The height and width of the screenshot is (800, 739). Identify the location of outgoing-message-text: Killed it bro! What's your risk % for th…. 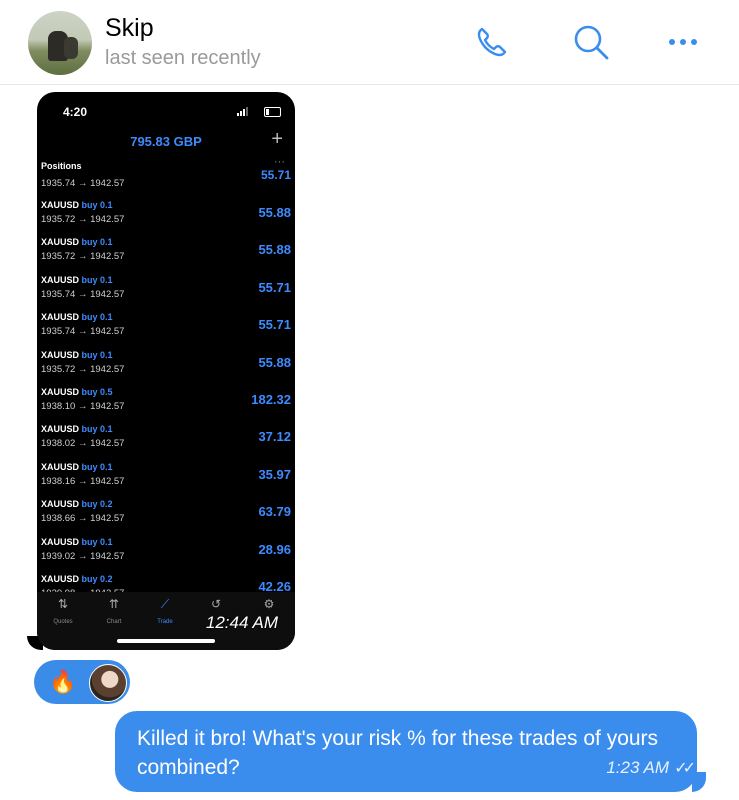
(398, 753).